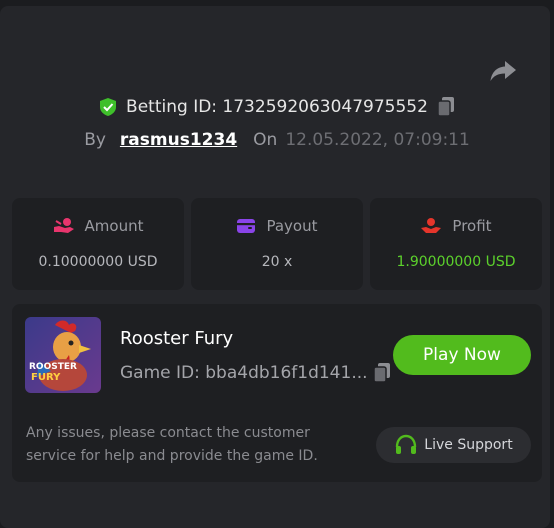  What do you see at coordinates (462, 355) in the screenshot?
I see `play-now-button: Play Now` at bounding box center [462, 355].